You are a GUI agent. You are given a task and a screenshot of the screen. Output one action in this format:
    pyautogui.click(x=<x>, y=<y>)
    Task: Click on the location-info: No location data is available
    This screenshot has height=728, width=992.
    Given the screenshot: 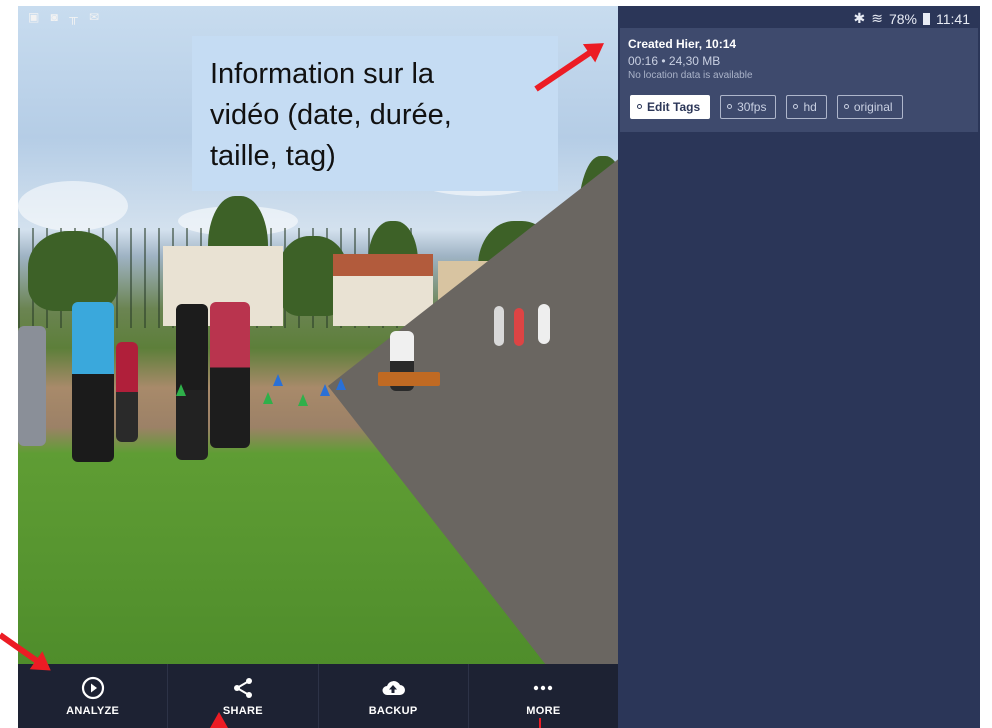 What is the action you would take?
    pyautogui.click(x=690, y=75)
    